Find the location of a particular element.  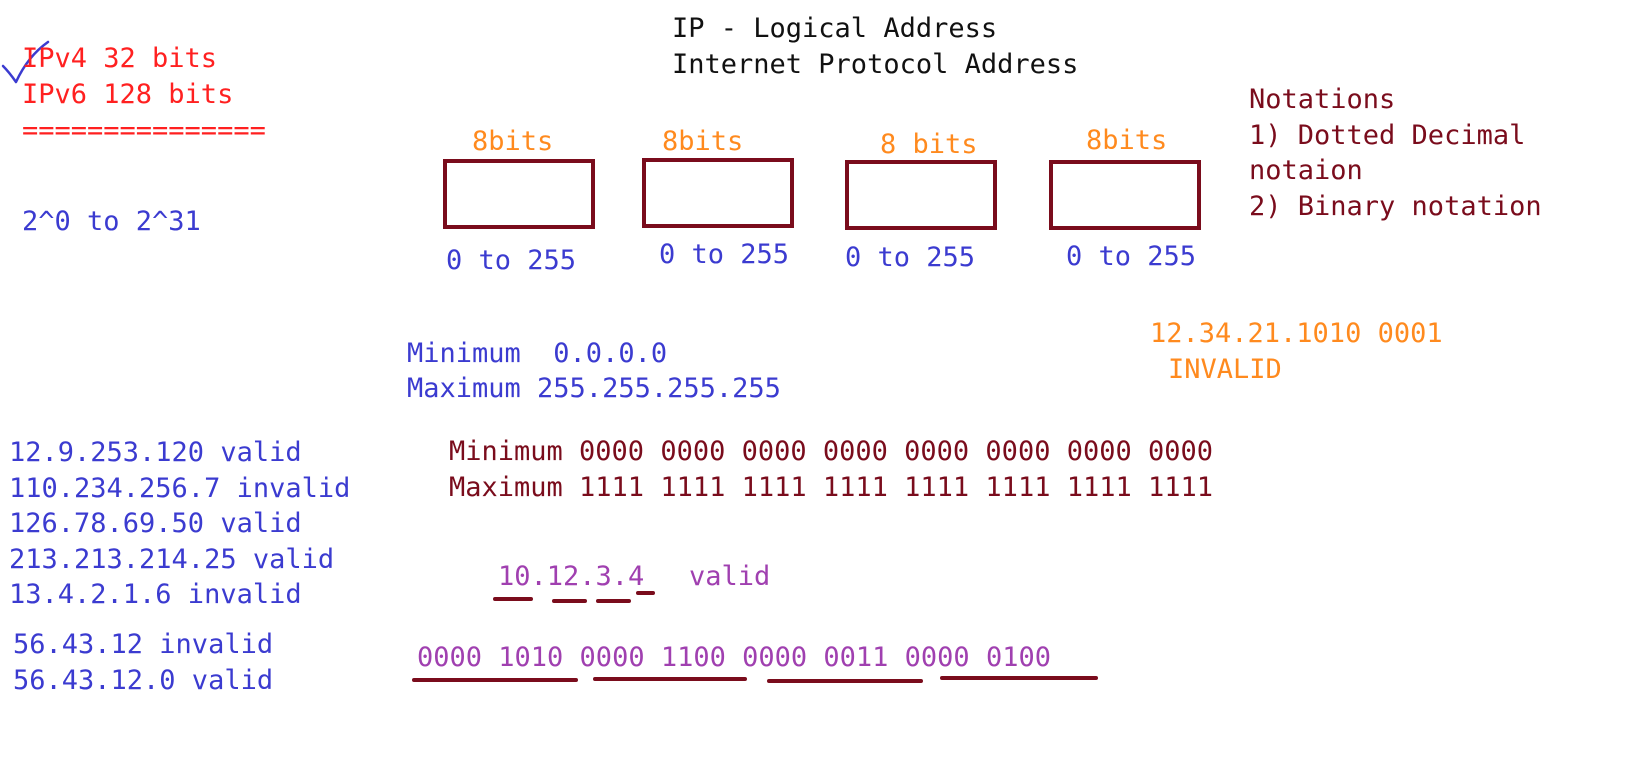

title-line-2: Internet Protocol Address is located at coordinates (875, 64).